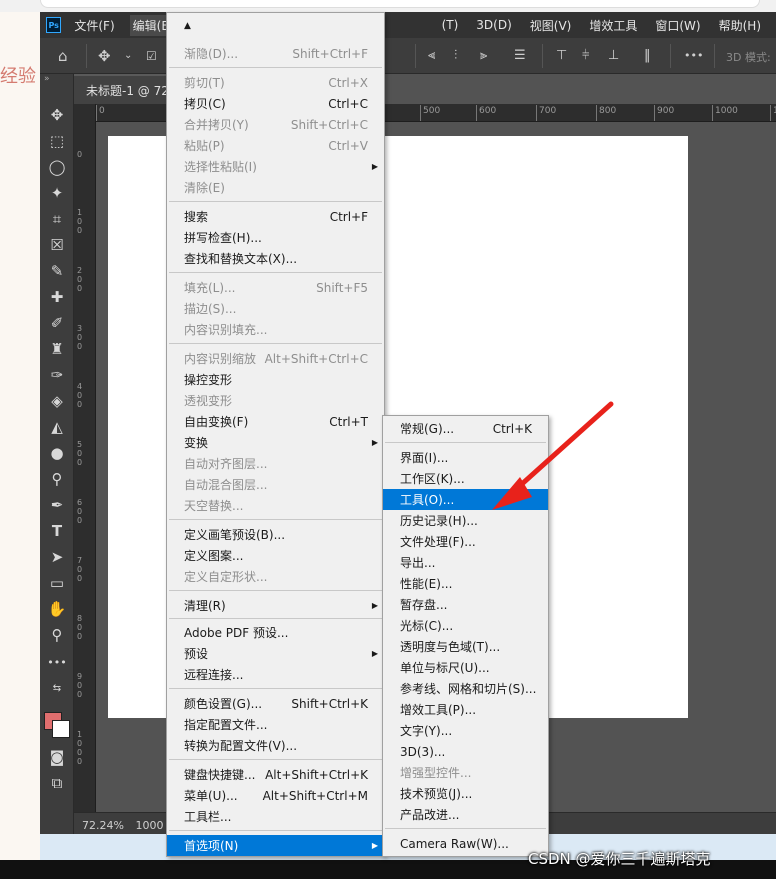  What do you see at coordinates (151, 56) in the screenshot?
I see `auto-select-checkbox: ☑` at bounding box center [151, 56].